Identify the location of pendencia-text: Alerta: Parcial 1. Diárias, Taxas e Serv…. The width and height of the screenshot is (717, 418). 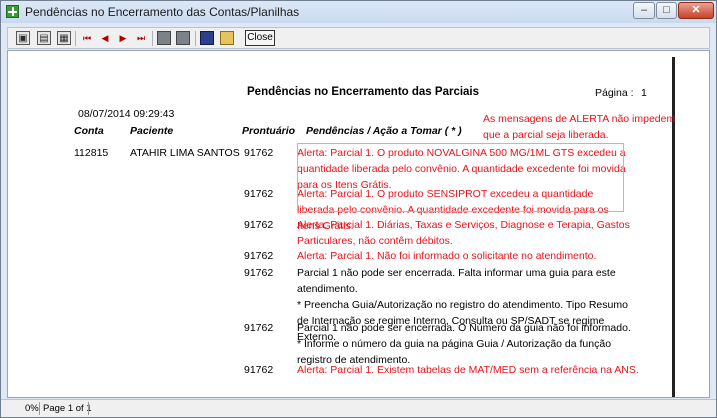
(463, 233).